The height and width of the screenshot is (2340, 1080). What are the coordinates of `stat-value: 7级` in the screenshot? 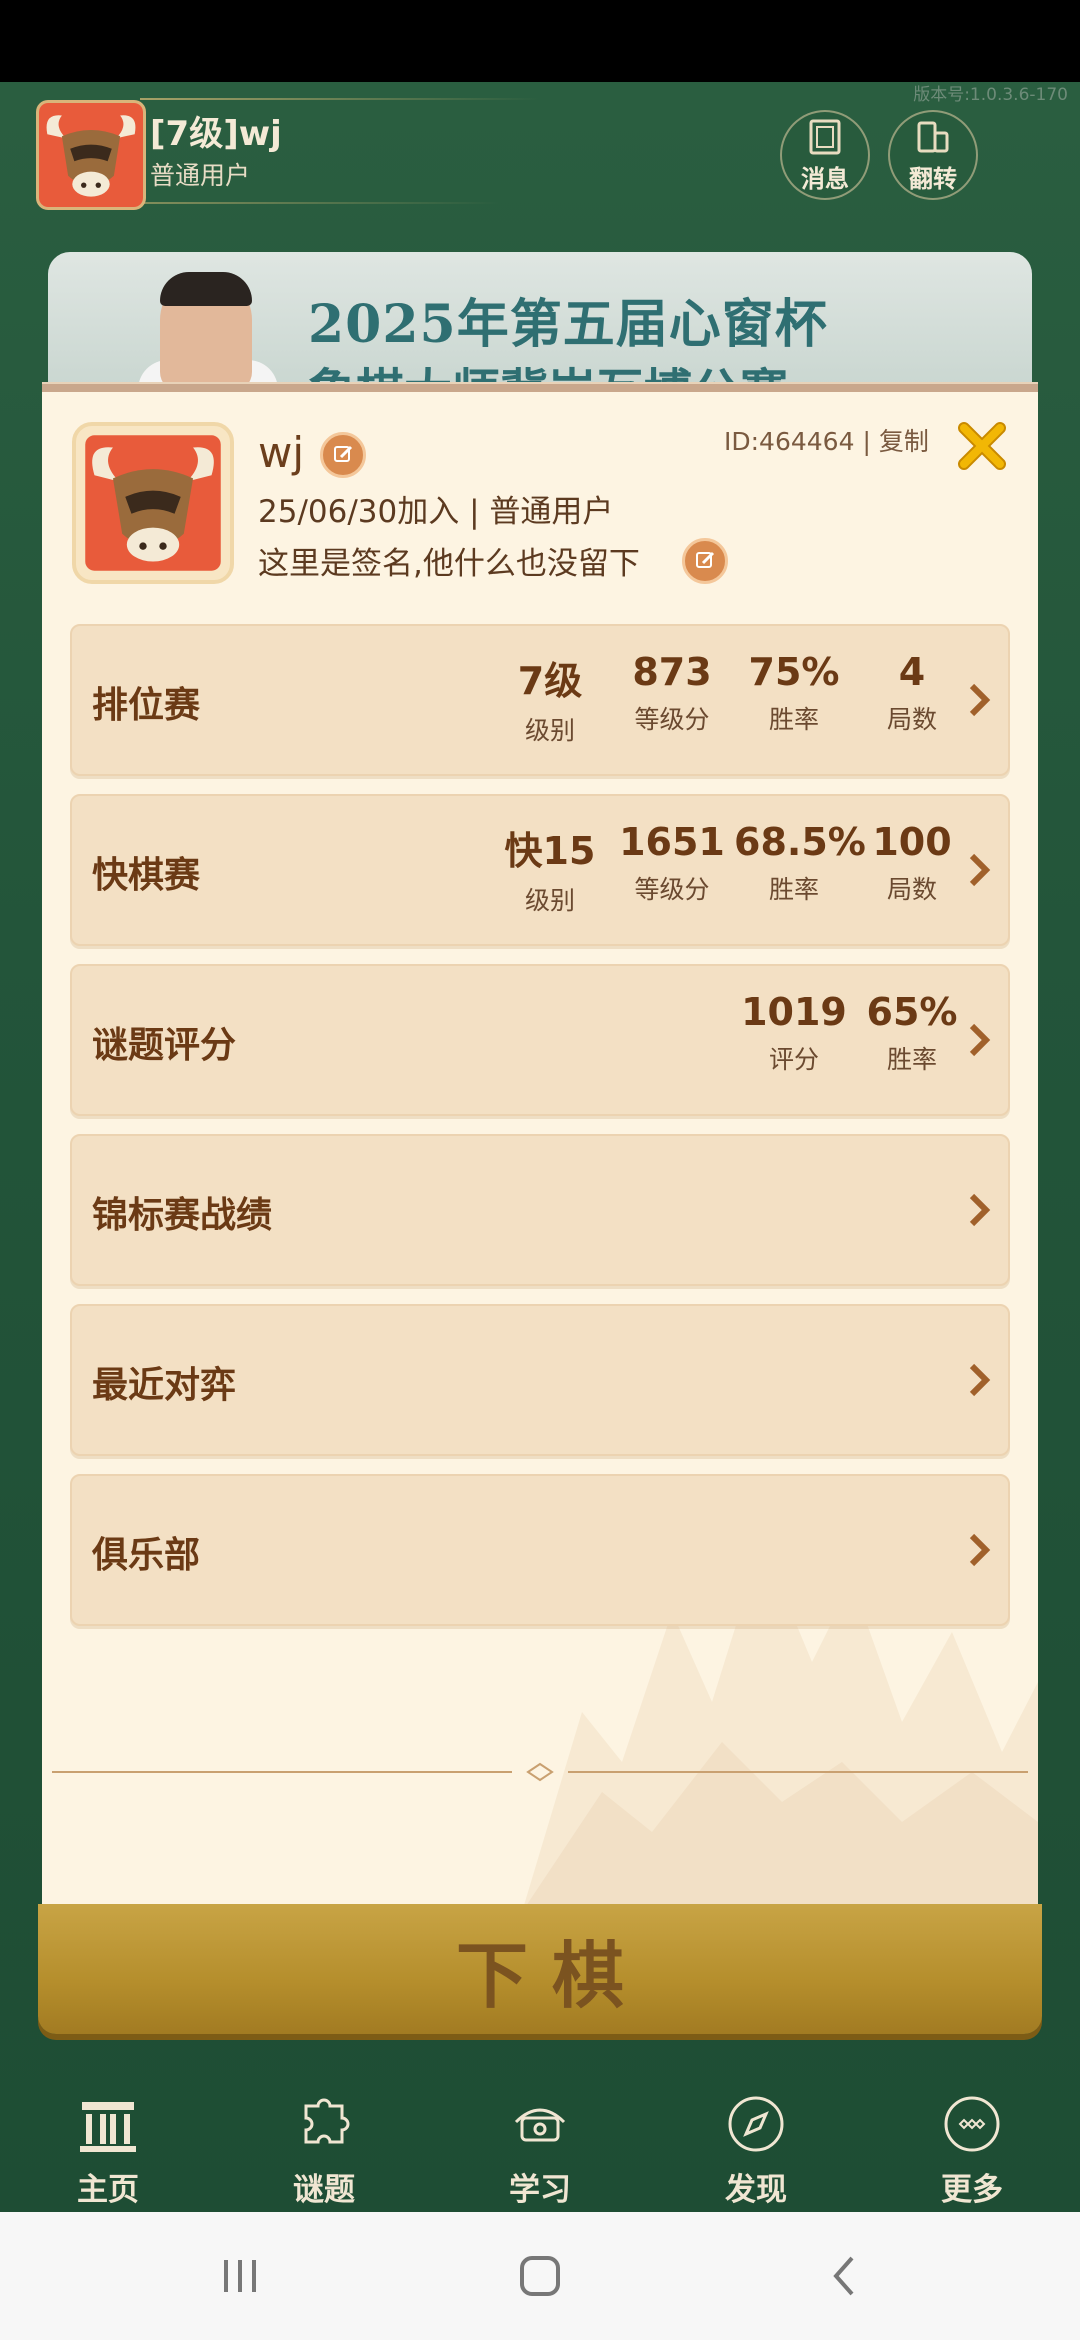 It's located at (550, 681).